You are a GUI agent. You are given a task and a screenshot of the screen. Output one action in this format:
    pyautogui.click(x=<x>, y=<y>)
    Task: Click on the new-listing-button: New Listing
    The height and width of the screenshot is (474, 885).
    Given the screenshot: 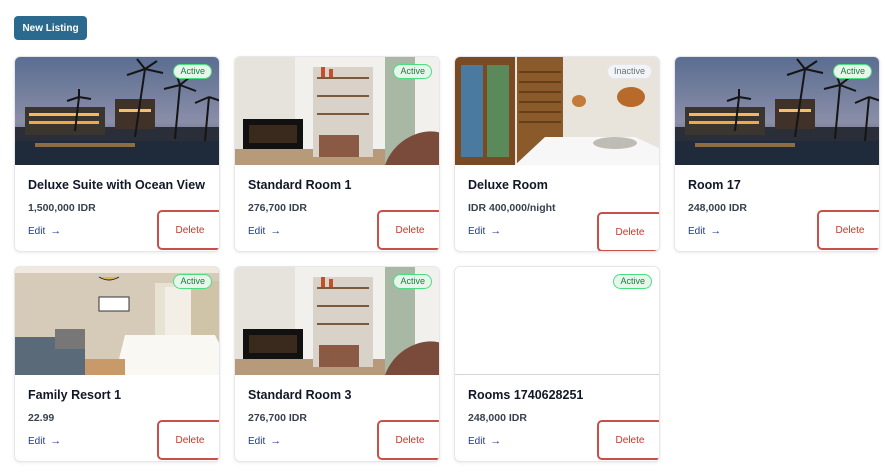 What is the action you would take?
    pyautogui.click(x=50, y=28)
    